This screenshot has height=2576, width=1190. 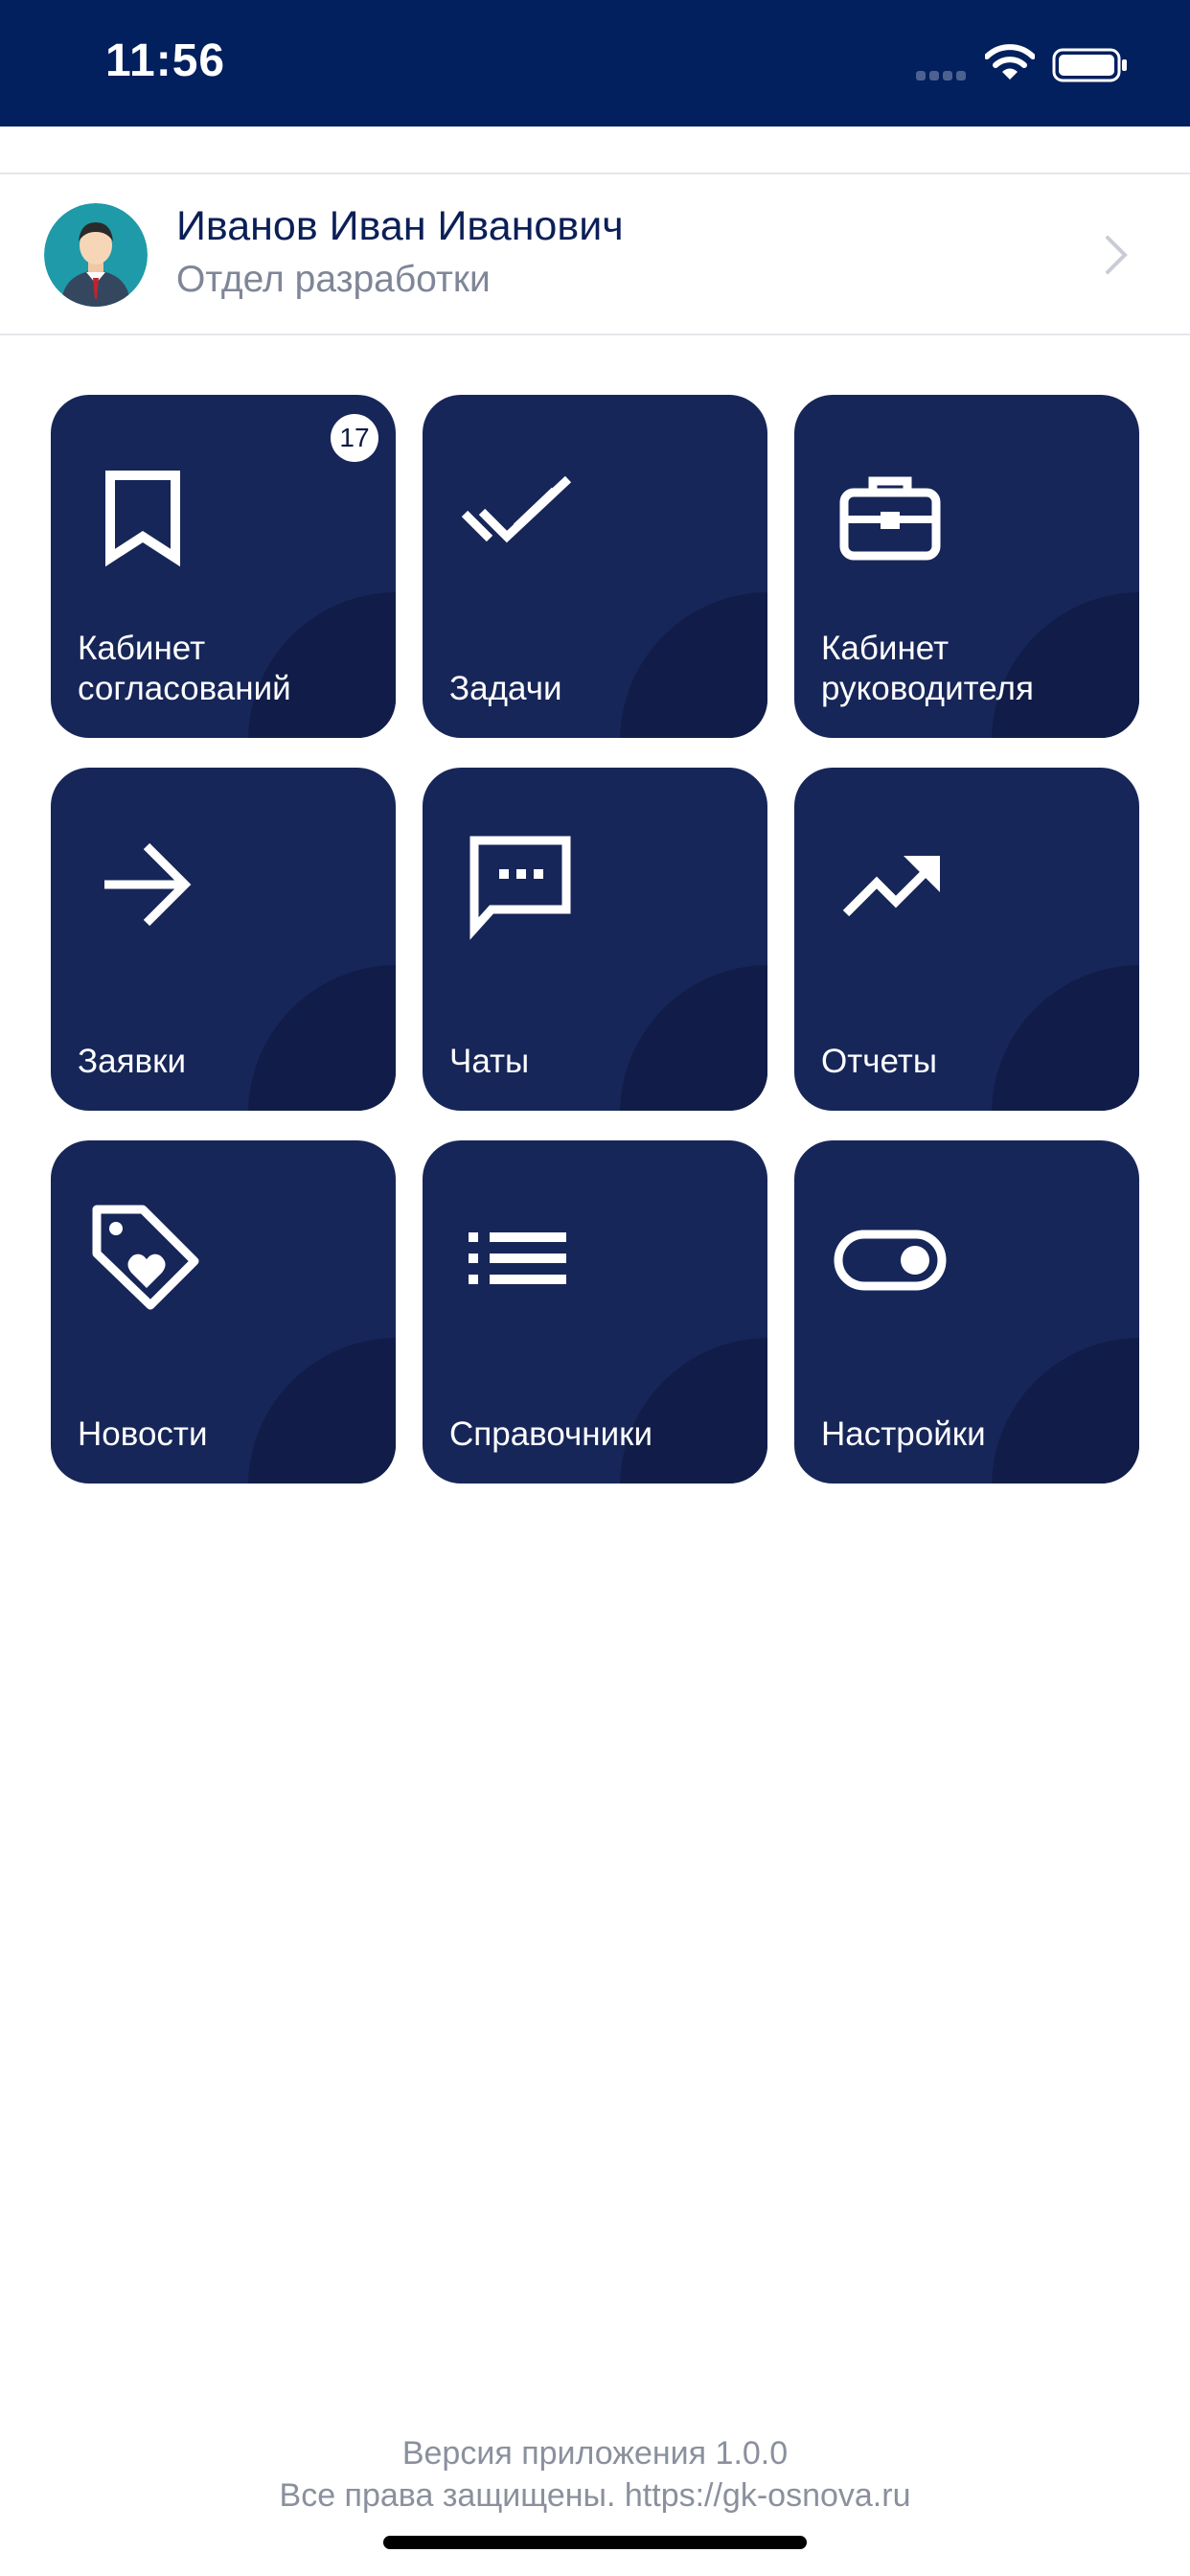 What do you see at coordinates (595, 1312) in the screenshot?
I see `tile-directories: Справочники` at bounding box center [595, 1312].